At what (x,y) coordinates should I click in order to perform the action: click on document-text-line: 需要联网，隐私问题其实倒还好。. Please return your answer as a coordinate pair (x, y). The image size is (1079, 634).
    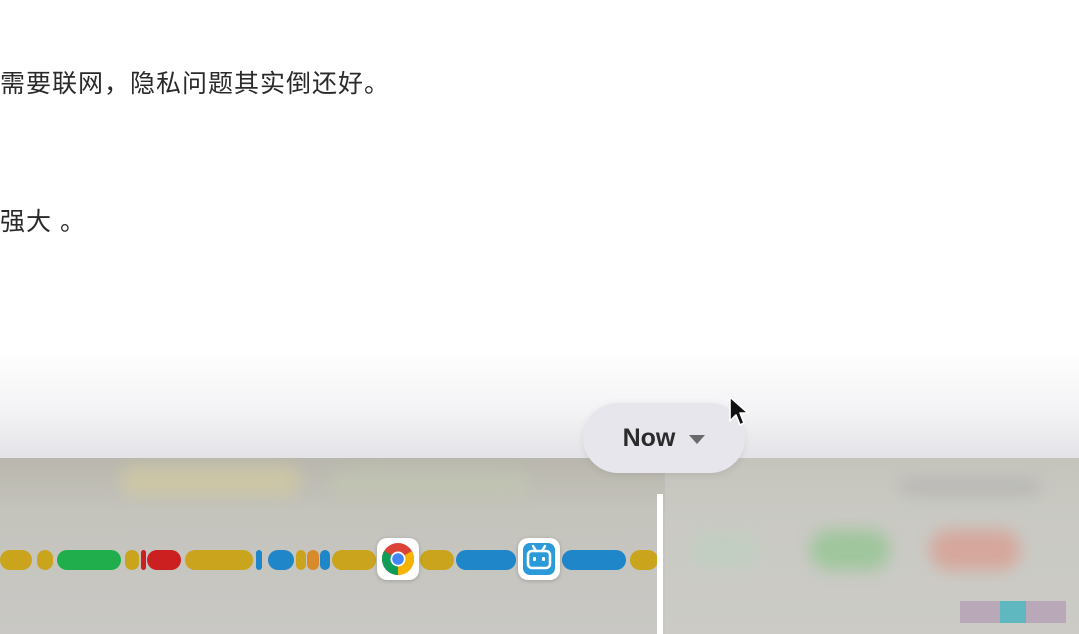
    Looking at the image, I should click on (195, 84).